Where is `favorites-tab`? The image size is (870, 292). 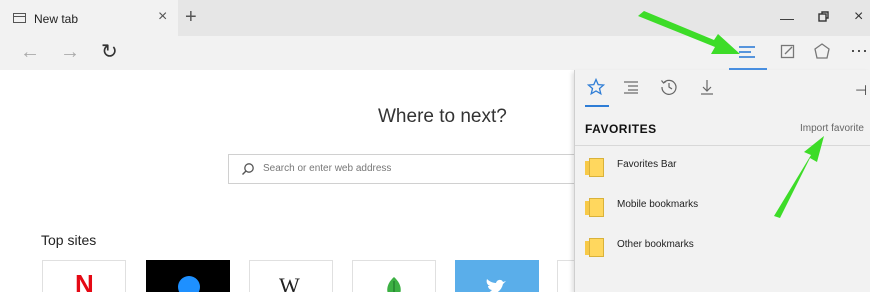
favorites-tab is located at coordinates (596, 88).